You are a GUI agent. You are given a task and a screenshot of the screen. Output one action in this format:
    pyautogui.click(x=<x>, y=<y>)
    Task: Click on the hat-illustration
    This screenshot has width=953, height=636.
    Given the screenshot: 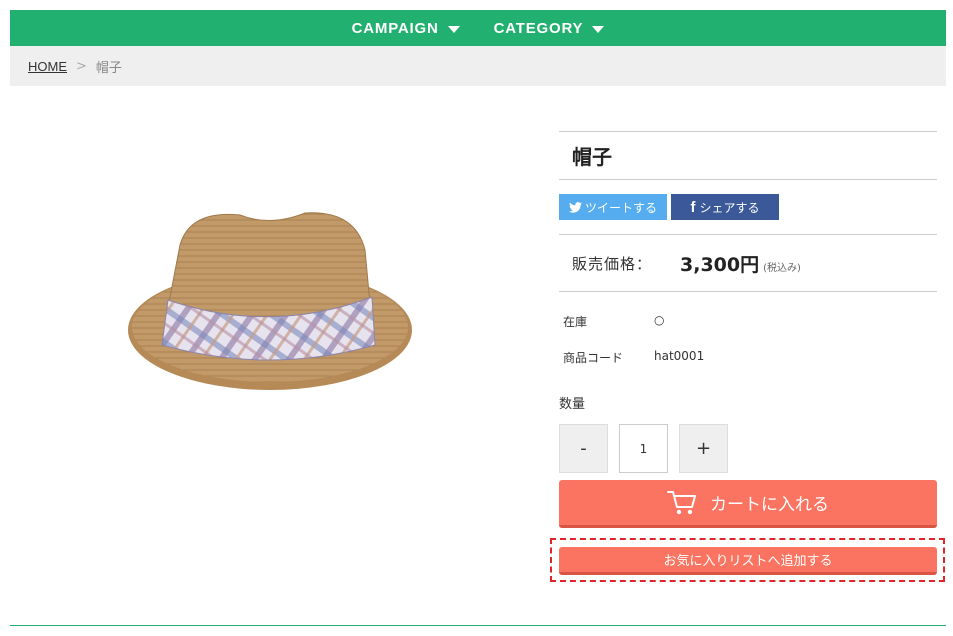 What is the action you would take?
    pyautogui.click(x=270, y=301)
    